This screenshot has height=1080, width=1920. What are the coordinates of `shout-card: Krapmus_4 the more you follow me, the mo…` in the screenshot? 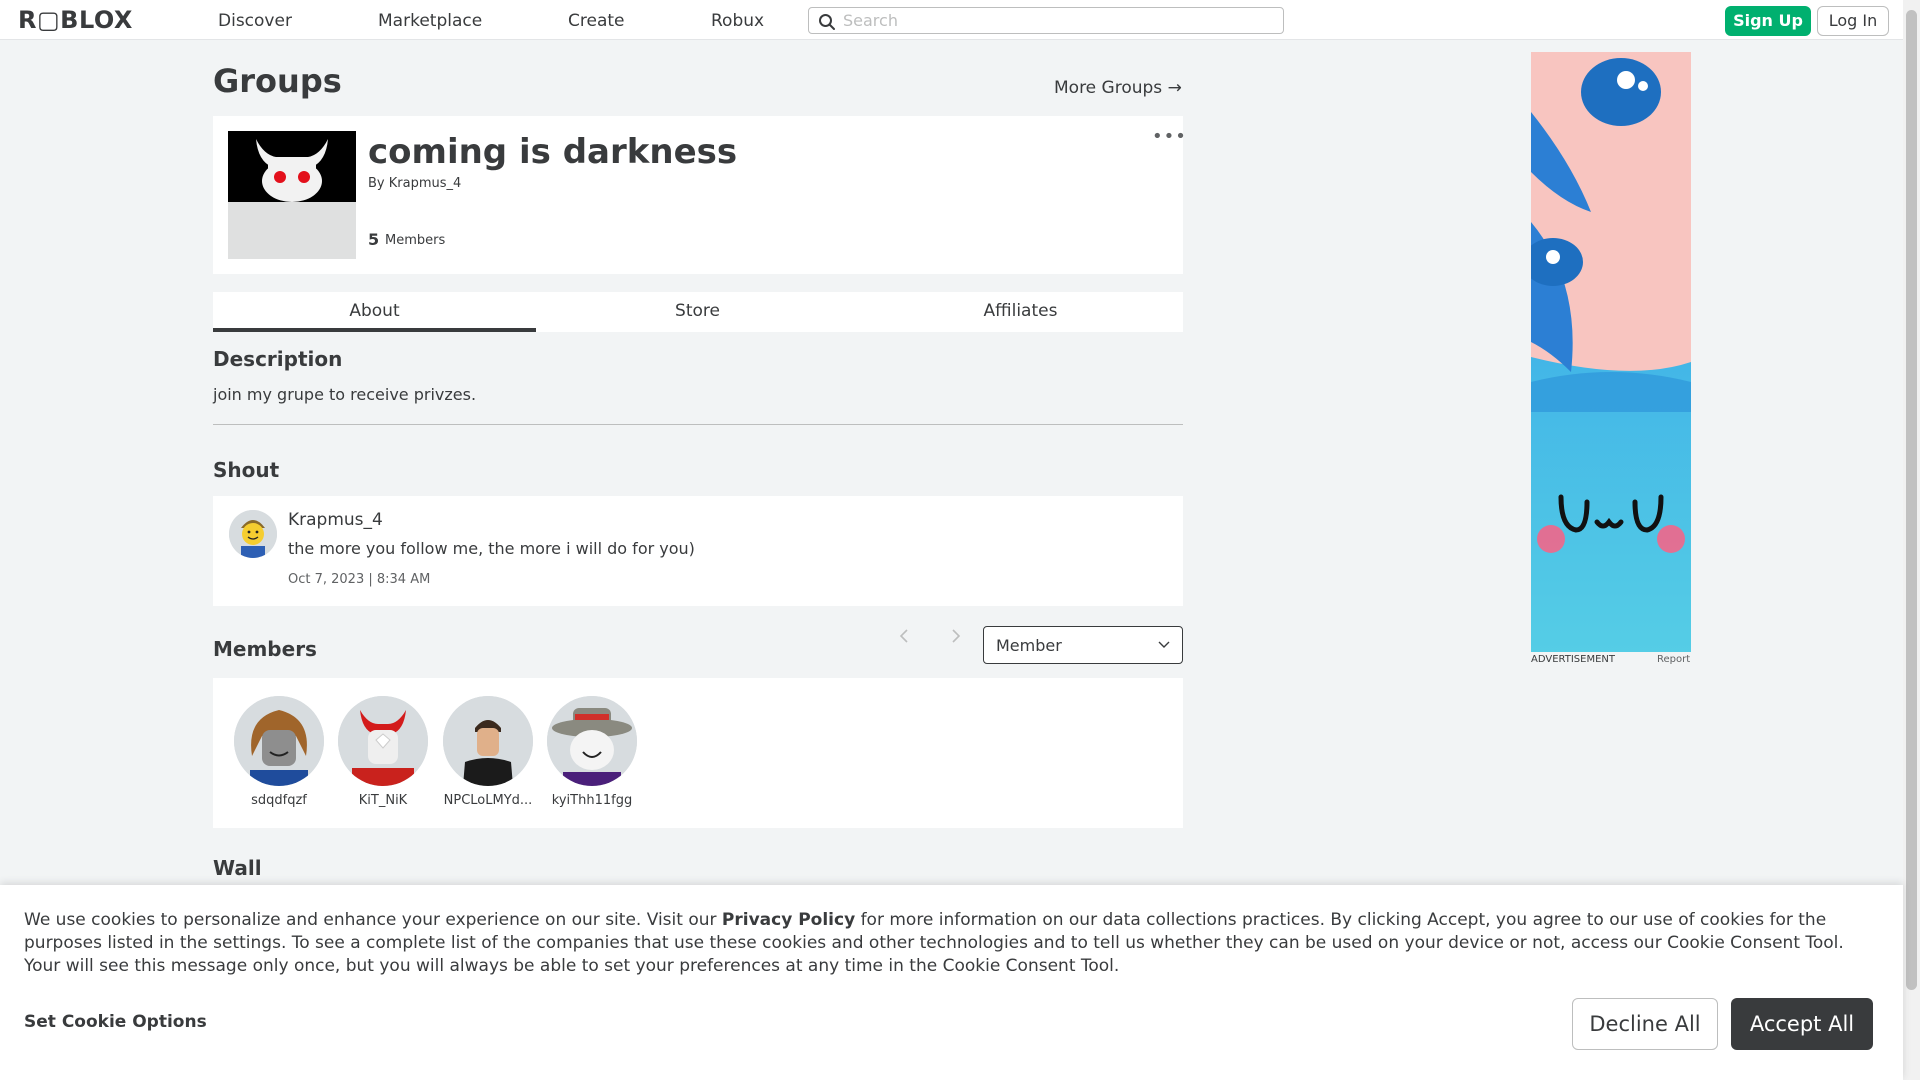 It's located at (698, 551).